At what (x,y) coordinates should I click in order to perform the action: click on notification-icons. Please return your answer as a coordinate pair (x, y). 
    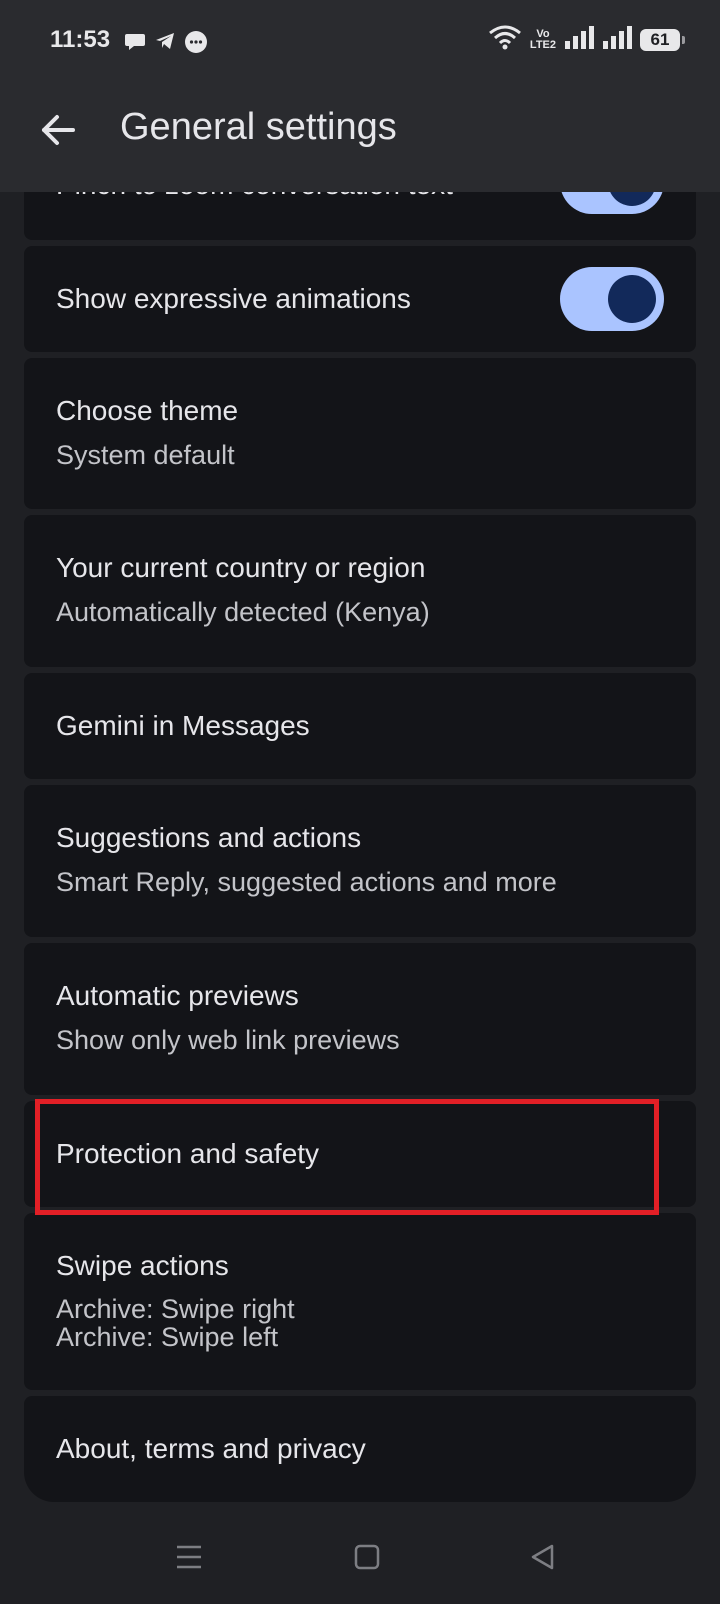
    Looking at the image, I should click on (166, 44).